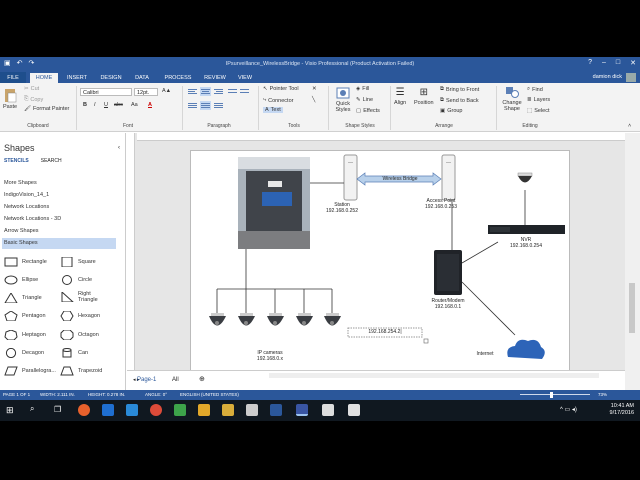 The height and width of the screenshot is (480, 640). What do you see at coordinates (526, 229) in the screenshot?
I see `nvr-device-icon` at bounding box center [526, 229].